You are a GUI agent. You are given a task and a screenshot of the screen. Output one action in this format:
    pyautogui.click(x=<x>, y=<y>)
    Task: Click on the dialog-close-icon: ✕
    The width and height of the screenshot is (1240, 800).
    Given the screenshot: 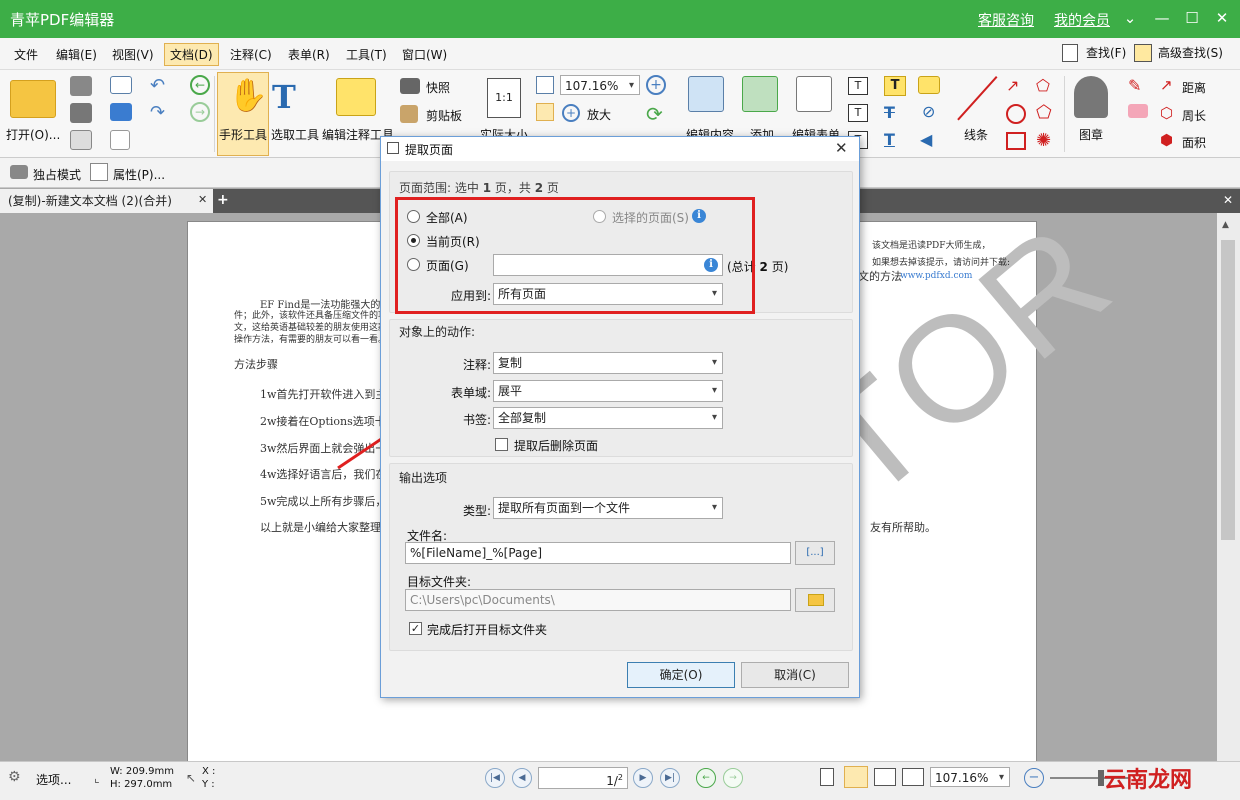 What is the action you would take?
    pyautogui.click(x=841, y=148)
    